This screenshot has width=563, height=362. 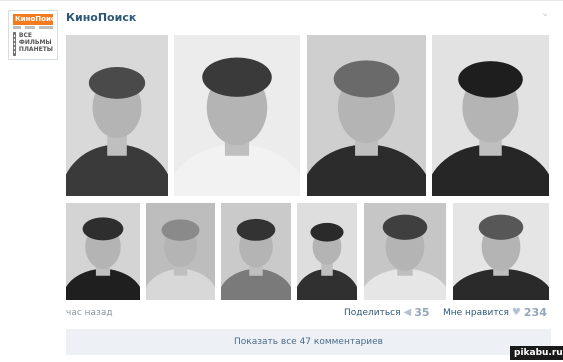 What do you see at coordinates (407, 312) in the screenshot?
I see `megaphone-icon: ◀` at bounding box center [407, 312].